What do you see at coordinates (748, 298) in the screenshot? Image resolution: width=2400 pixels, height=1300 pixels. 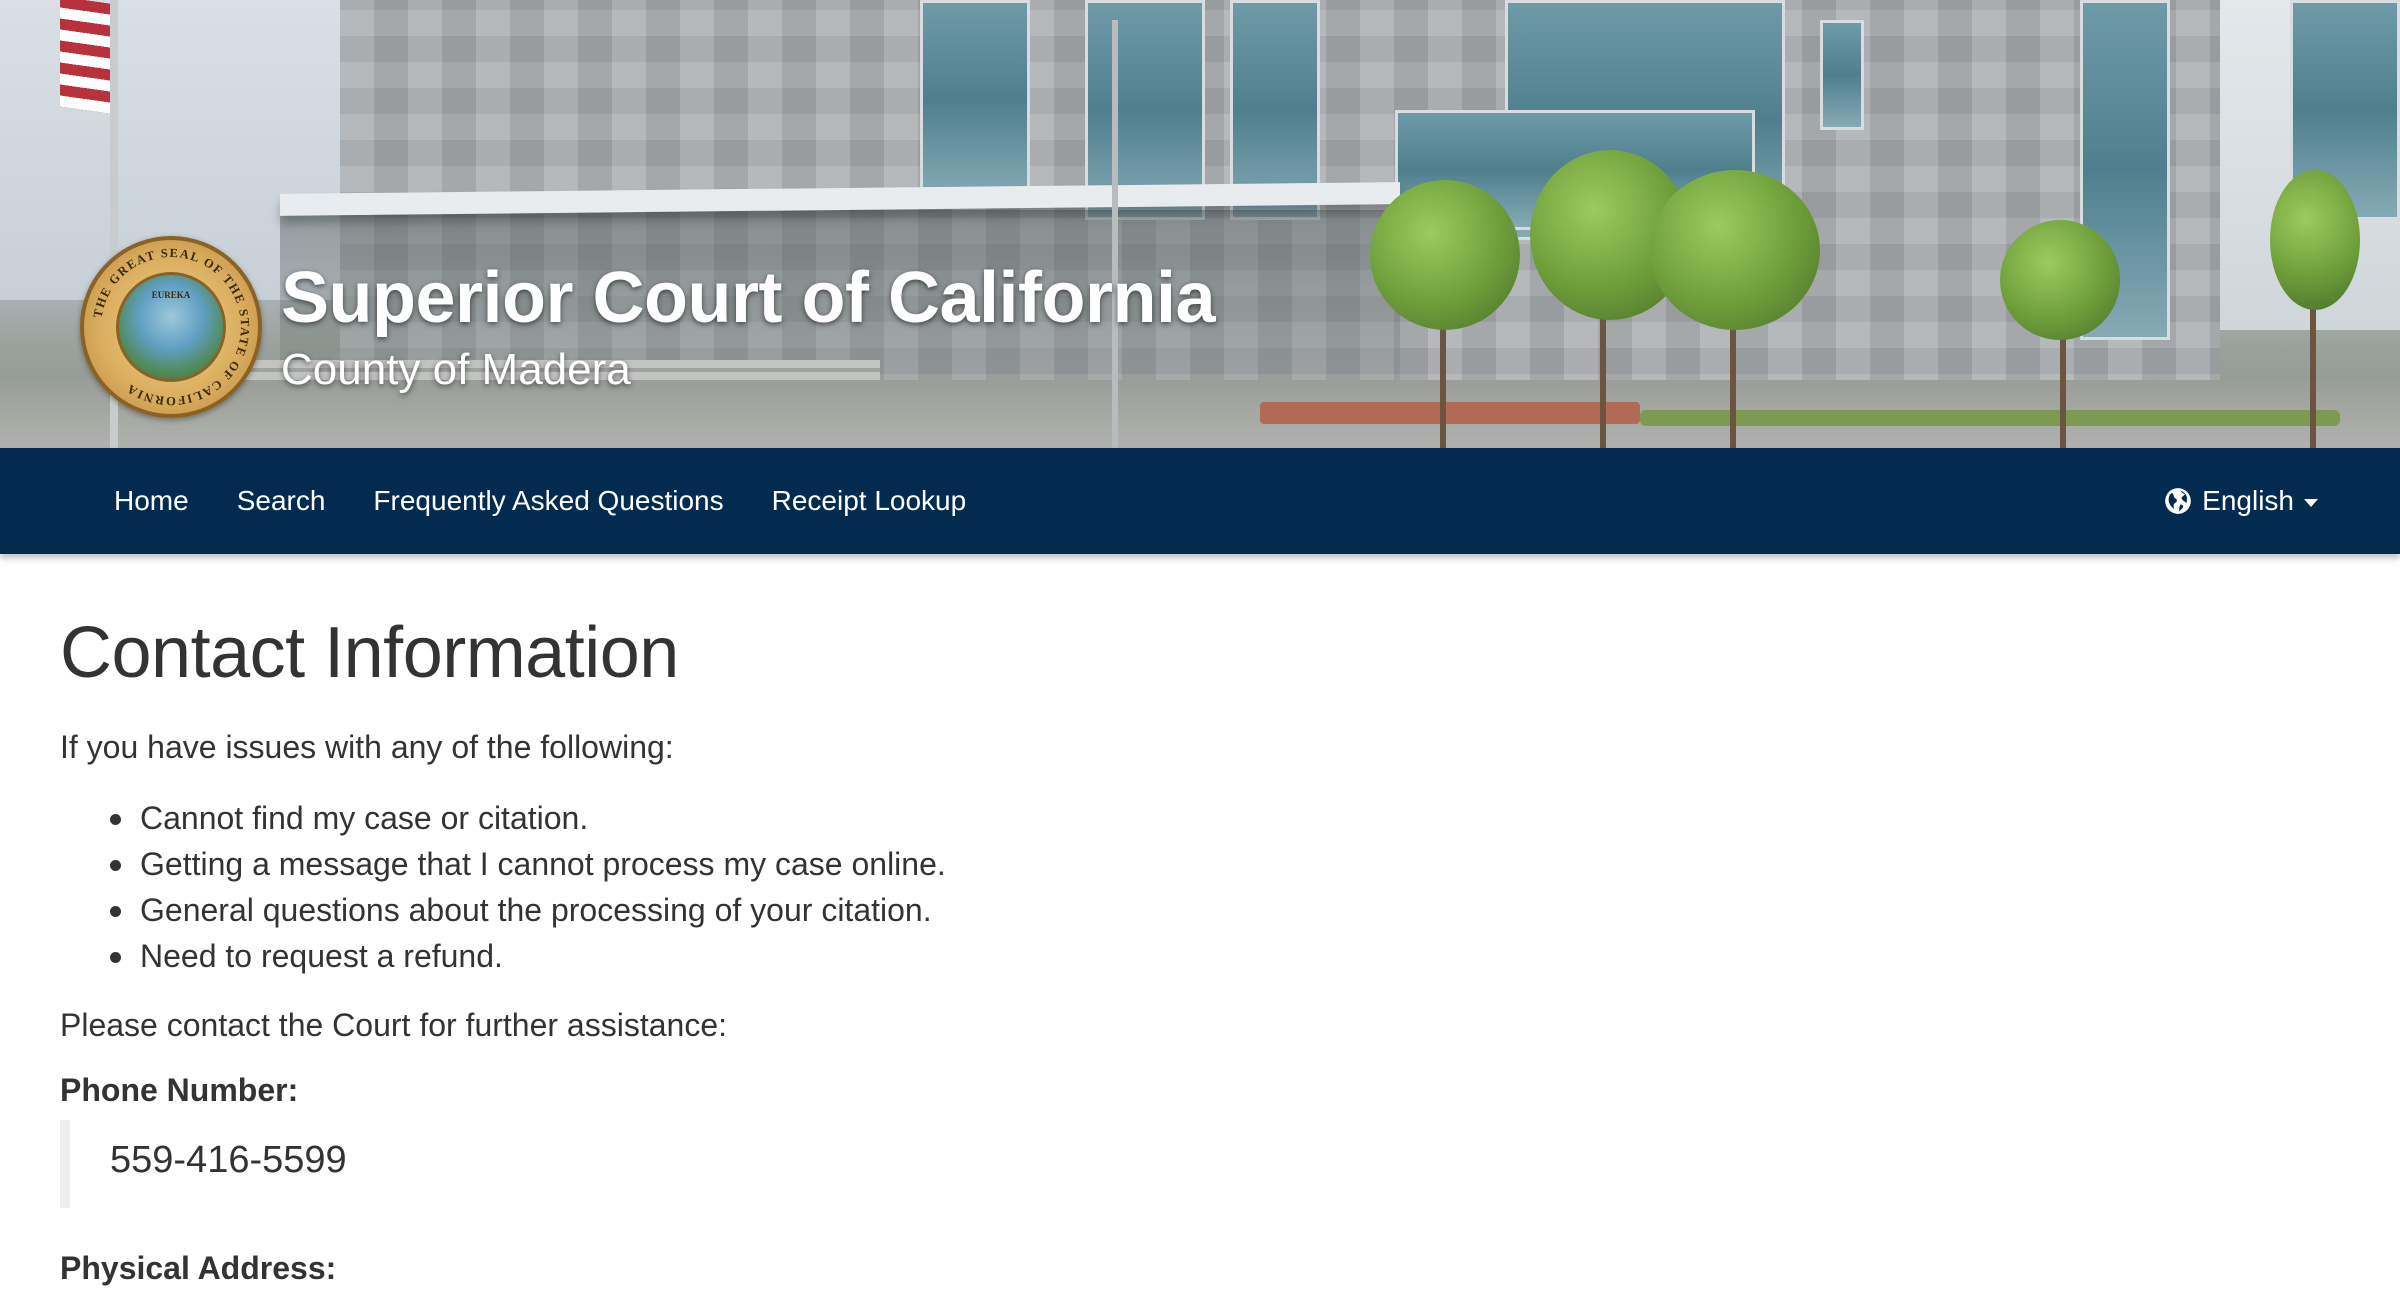 I see `site-title: Superior Court of California` at bounding box center [748, 298].